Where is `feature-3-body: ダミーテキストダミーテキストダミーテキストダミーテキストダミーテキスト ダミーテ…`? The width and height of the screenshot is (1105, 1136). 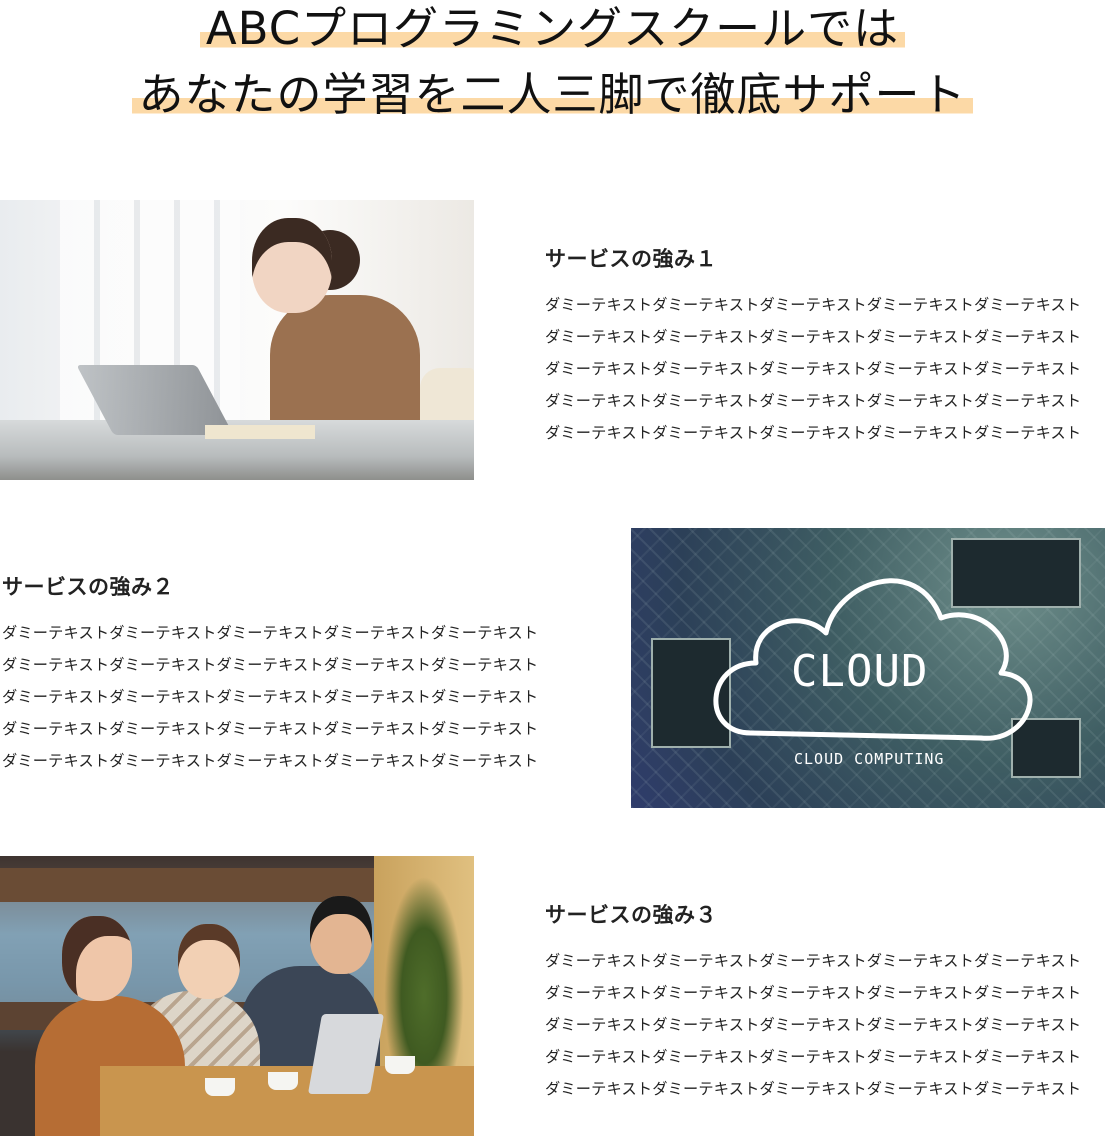 feature-3-body: ダミーテキストダミーテキストダミーテキストダミーテキストダミーテキスト ダミーテ… is located at coordinates (813, 1025).